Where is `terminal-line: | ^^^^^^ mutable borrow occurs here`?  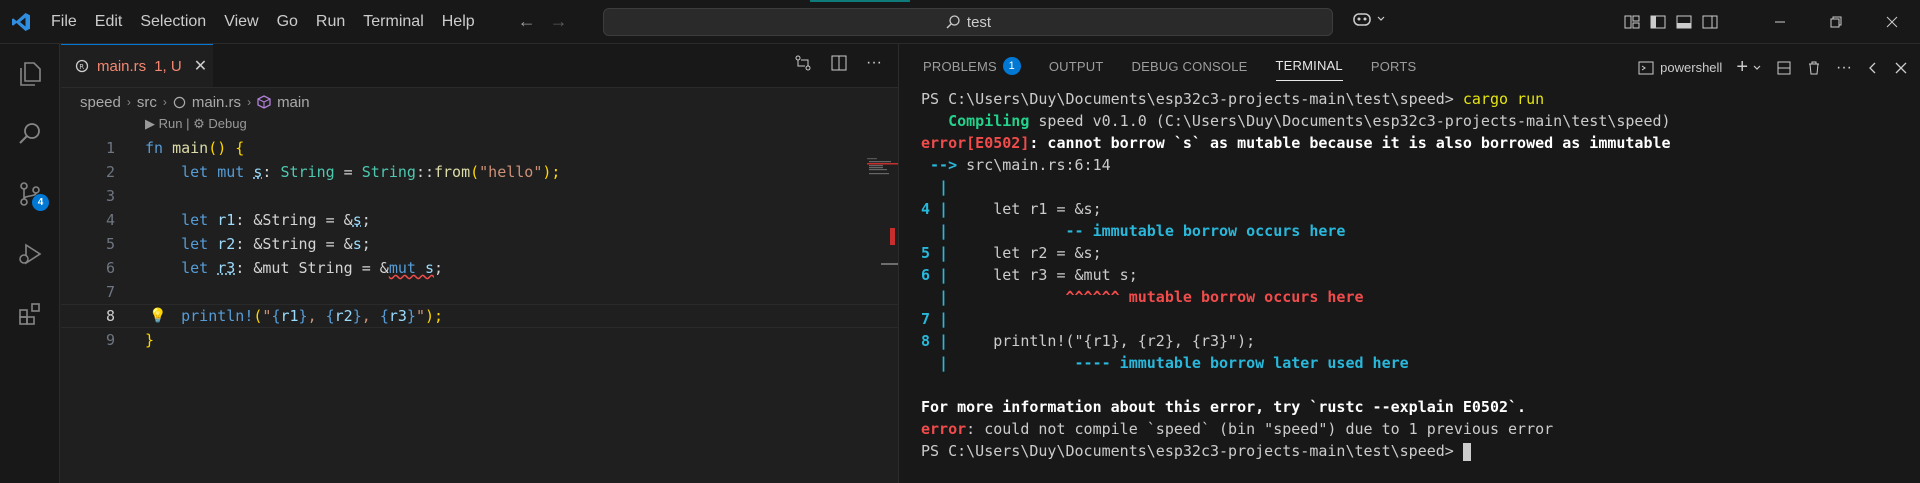
terminal-line: | ^^^^^^ mutable borrow occurs here is located at coordinates (1142, 297).